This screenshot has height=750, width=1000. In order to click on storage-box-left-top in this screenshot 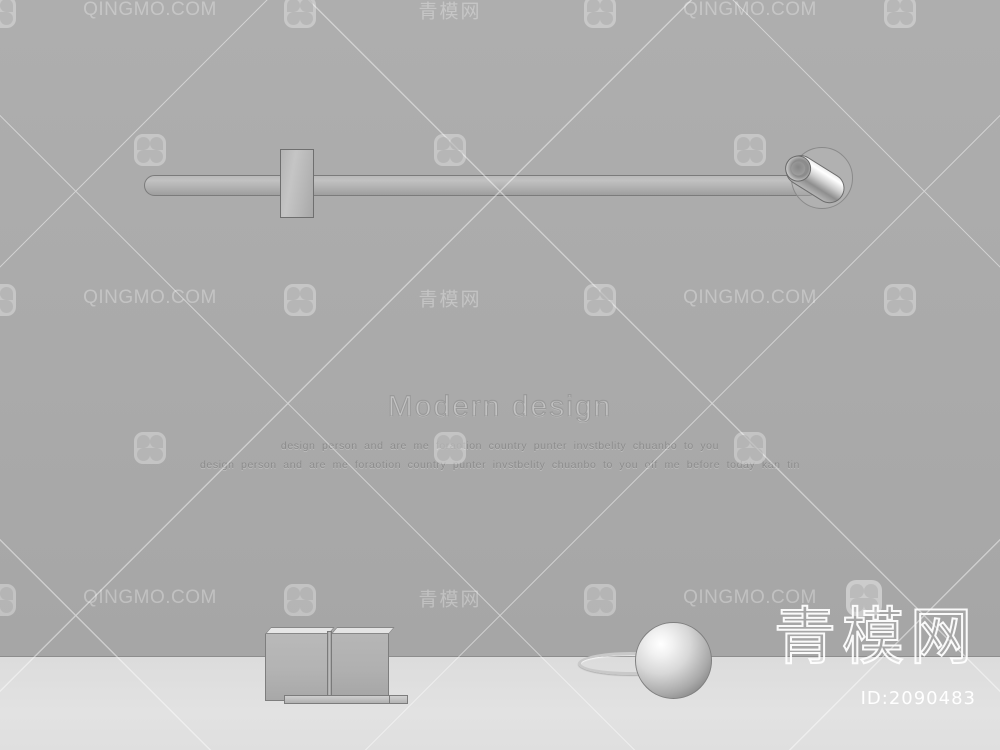, I will do `click(300, 630)`.